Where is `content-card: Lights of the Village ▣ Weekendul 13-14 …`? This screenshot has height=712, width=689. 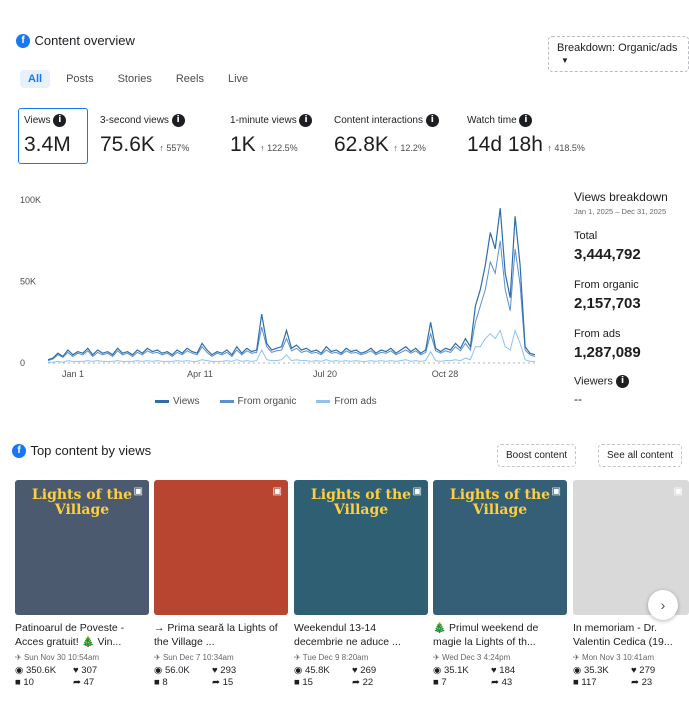
content-card: Lights of the Village ▣ Weekendul 13-14 … is located at coordinates (361, 595).